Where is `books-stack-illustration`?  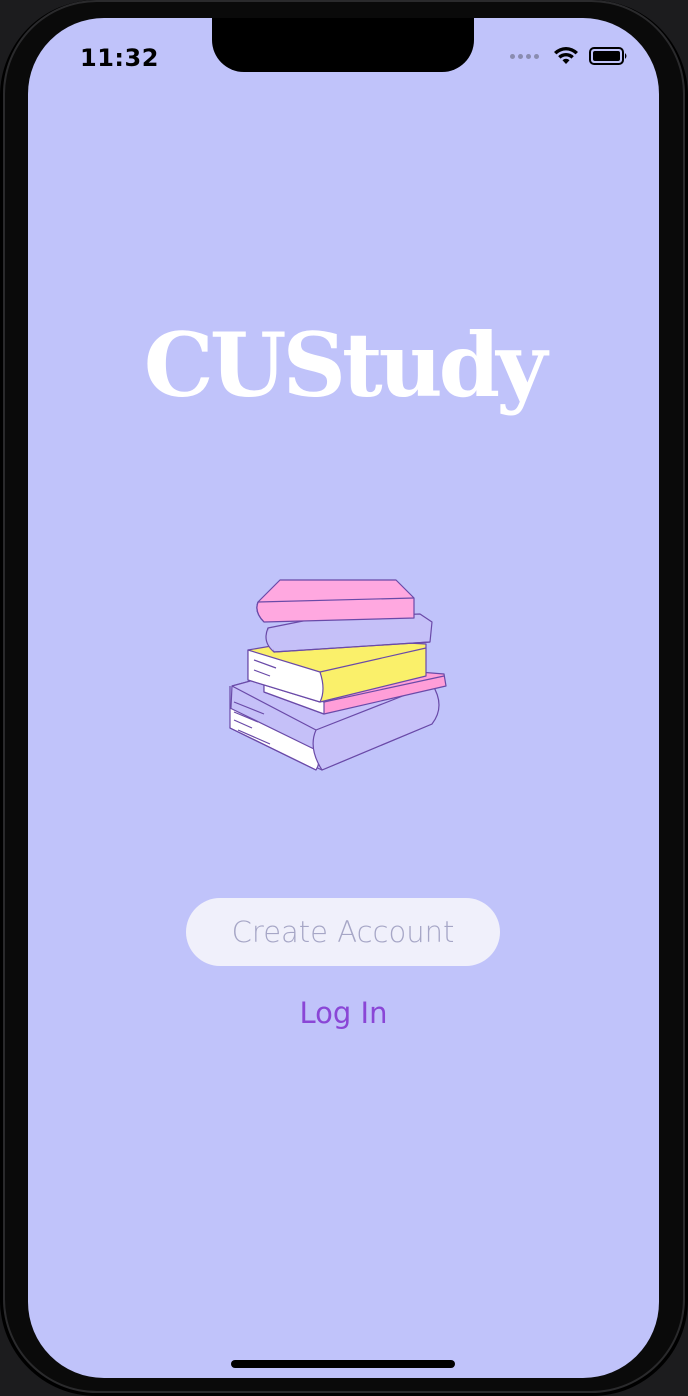 books-stack-illustration is located at coordinates (338, 675).